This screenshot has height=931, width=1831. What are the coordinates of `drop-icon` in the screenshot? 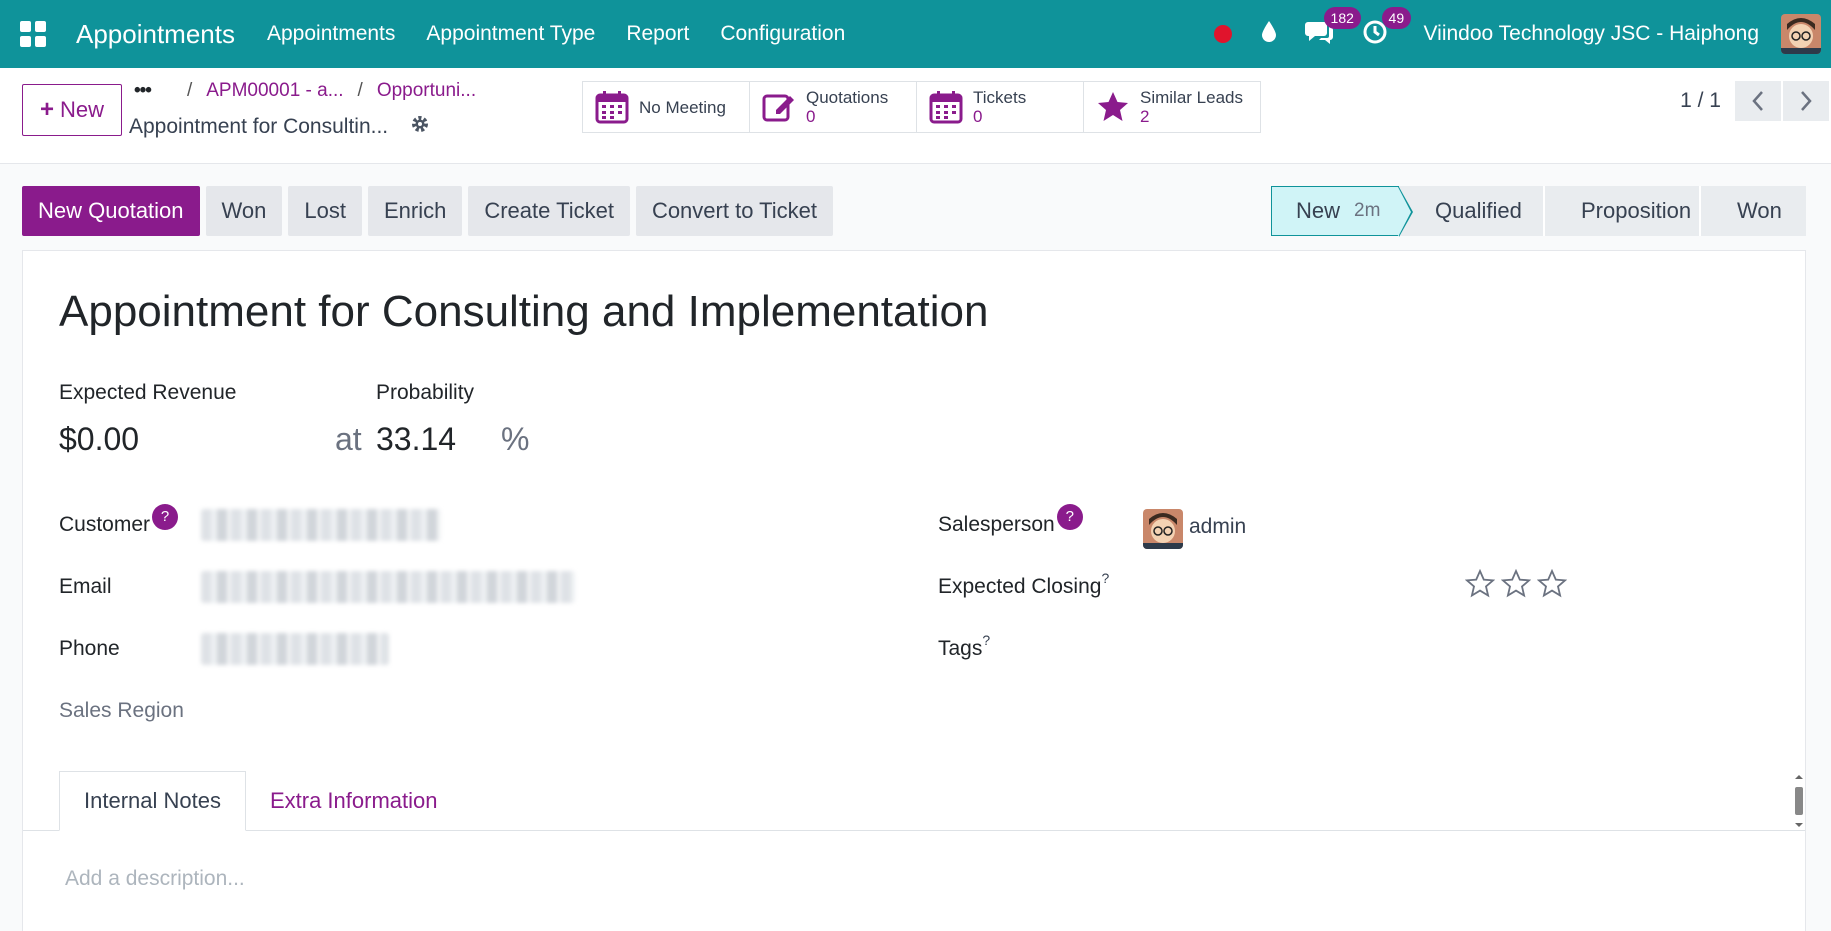 It's located at (1269, 34).